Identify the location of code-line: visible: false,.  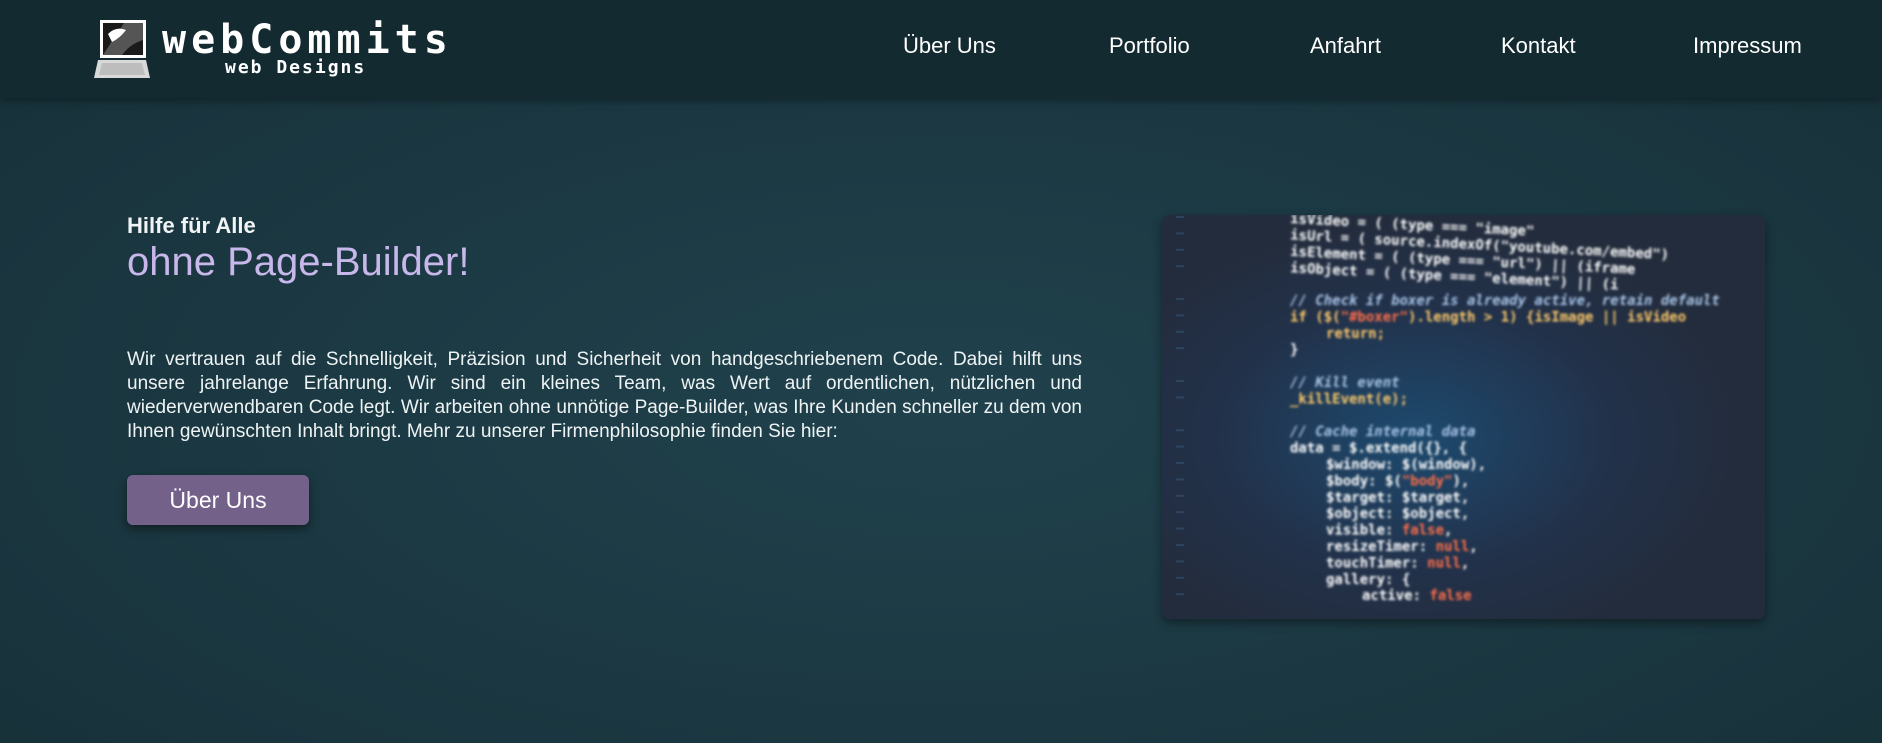
(1389, 531).